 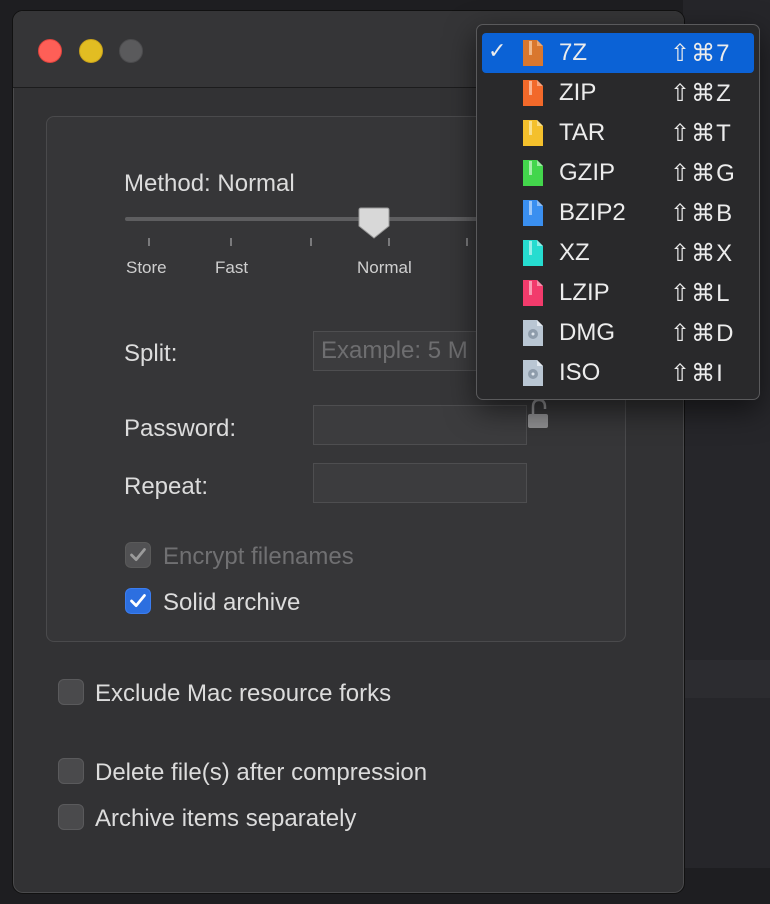 I want to click on menu-item-shortcut: ⇧⌘X, so click(x=702, y=253).